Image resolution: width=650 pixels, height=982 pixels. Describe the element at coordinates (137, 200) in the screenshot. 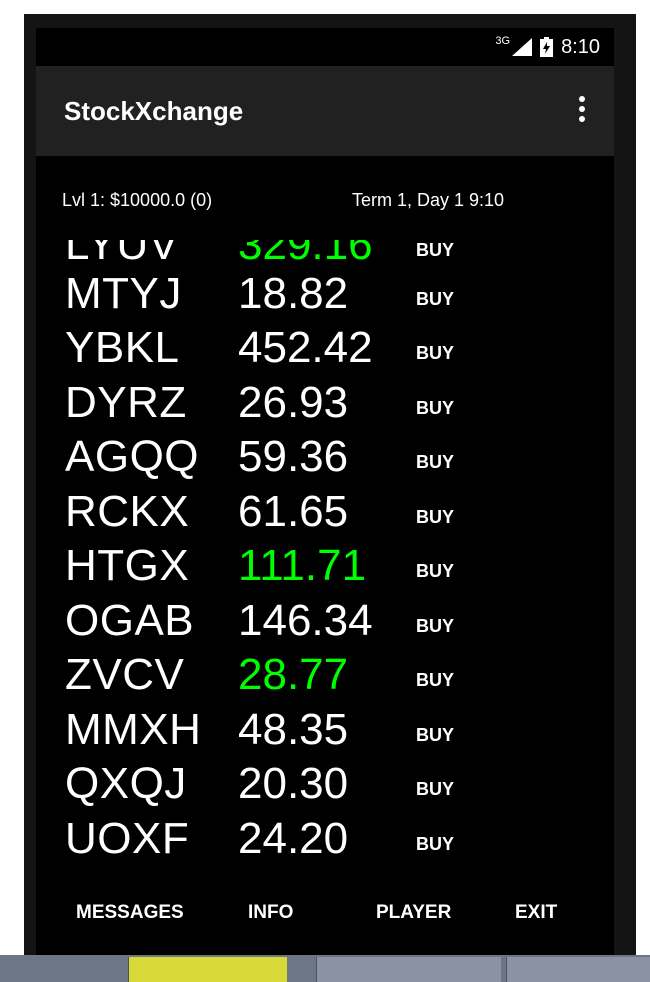

I see `level-balance: Lvl 1: $10000.0 (0)` at that location.